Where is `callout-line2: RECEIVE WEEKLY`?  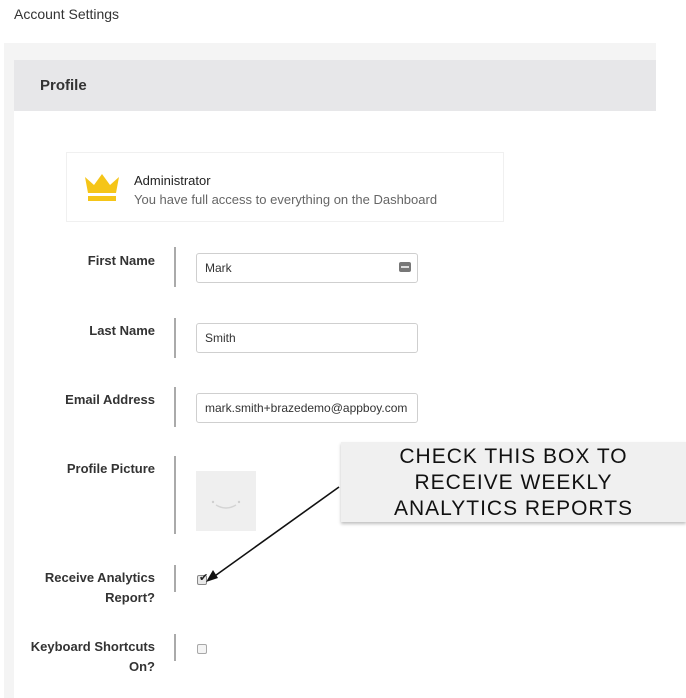
callout-line2: RECEIVE WEEKLY is located at coordinates (513, 482).